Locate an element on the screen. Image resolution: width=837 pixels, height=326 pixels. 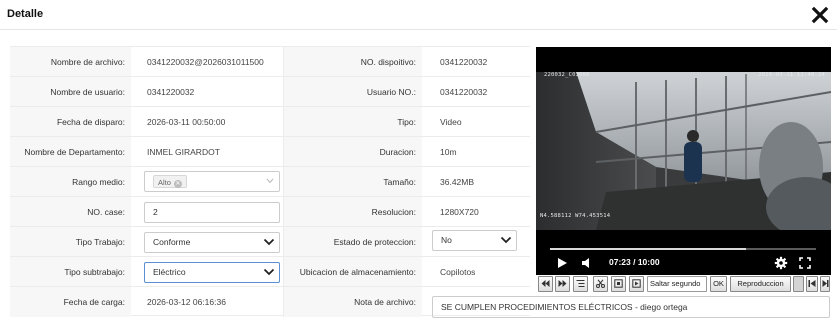
storage-location-value: Copilotos is located at coordinates (458, 272).